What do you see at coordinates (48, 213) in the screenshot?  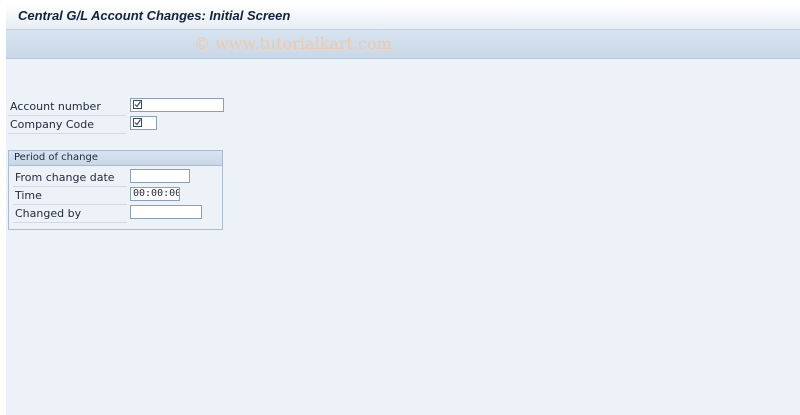 I see `changed-by-label: Changed by` at bounding box center [48, 213].